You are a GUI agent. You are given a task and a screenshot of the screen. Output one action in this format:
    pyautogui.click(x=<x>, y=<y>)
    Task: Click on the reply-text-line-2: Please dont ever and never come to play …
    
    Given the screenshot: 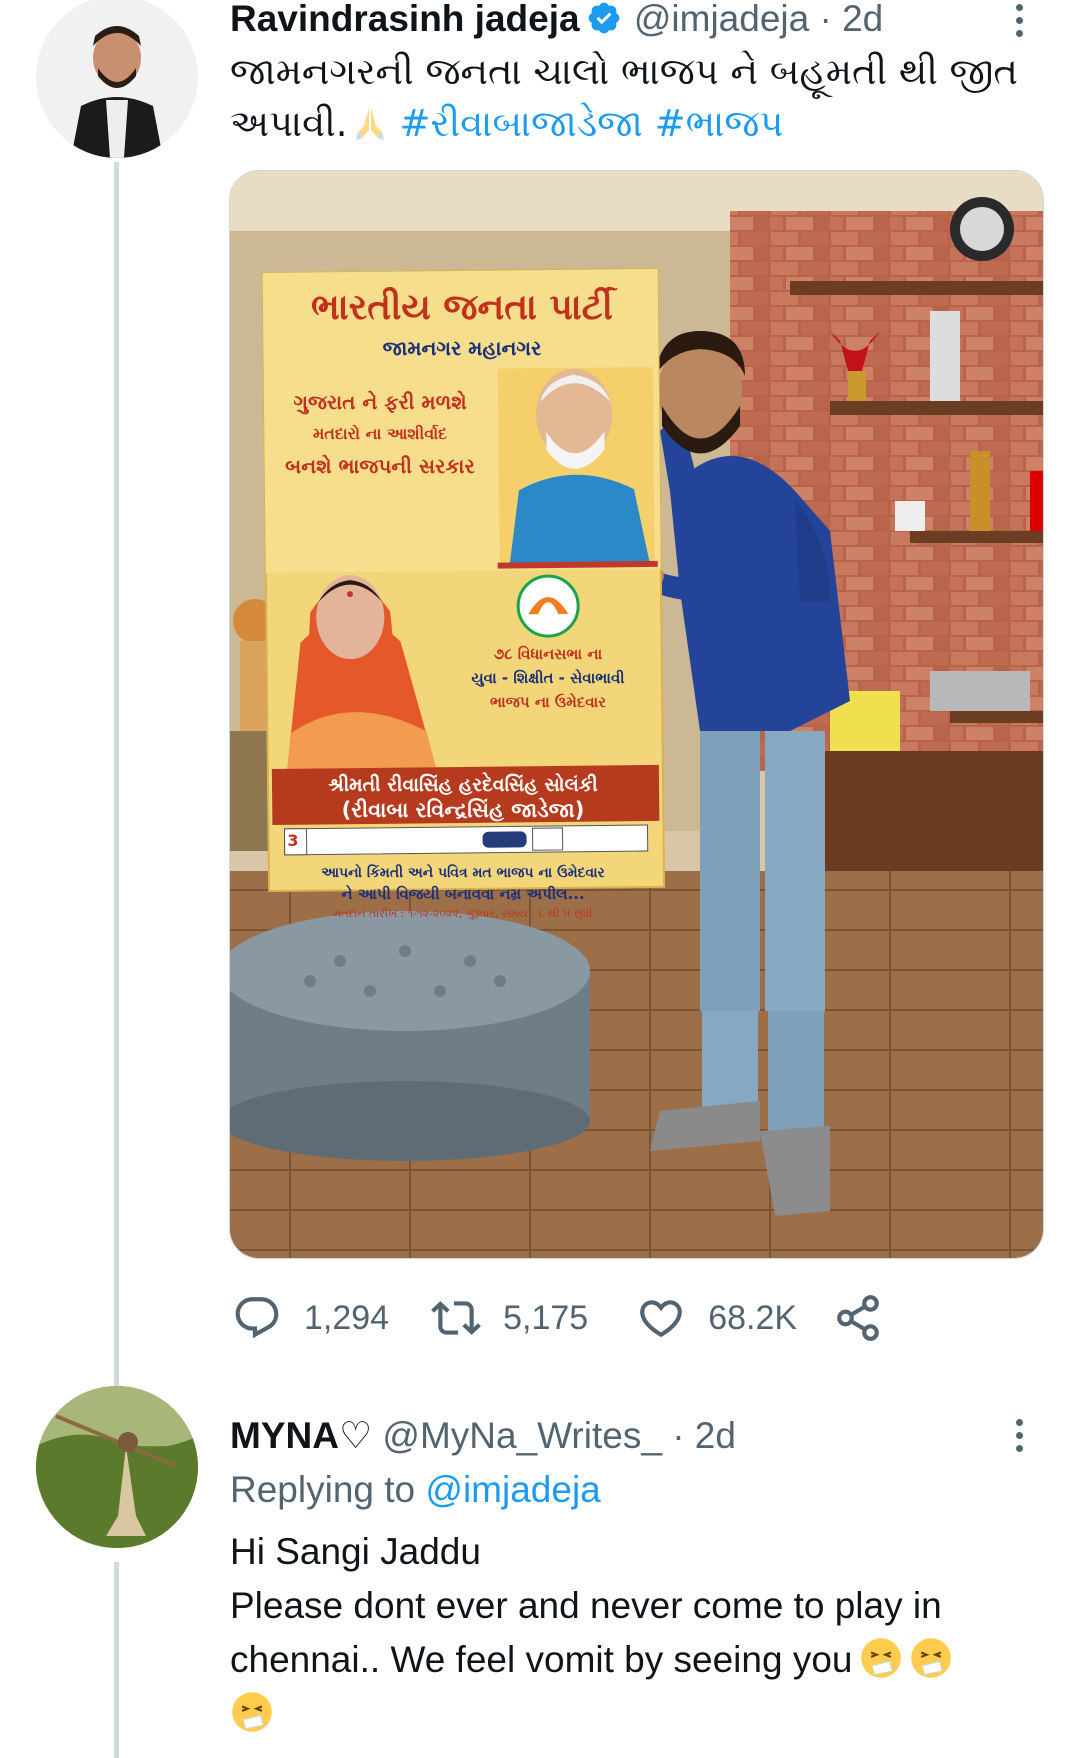 What is the action you would take?
    pyautogui.click(x=586, y=1605)
    